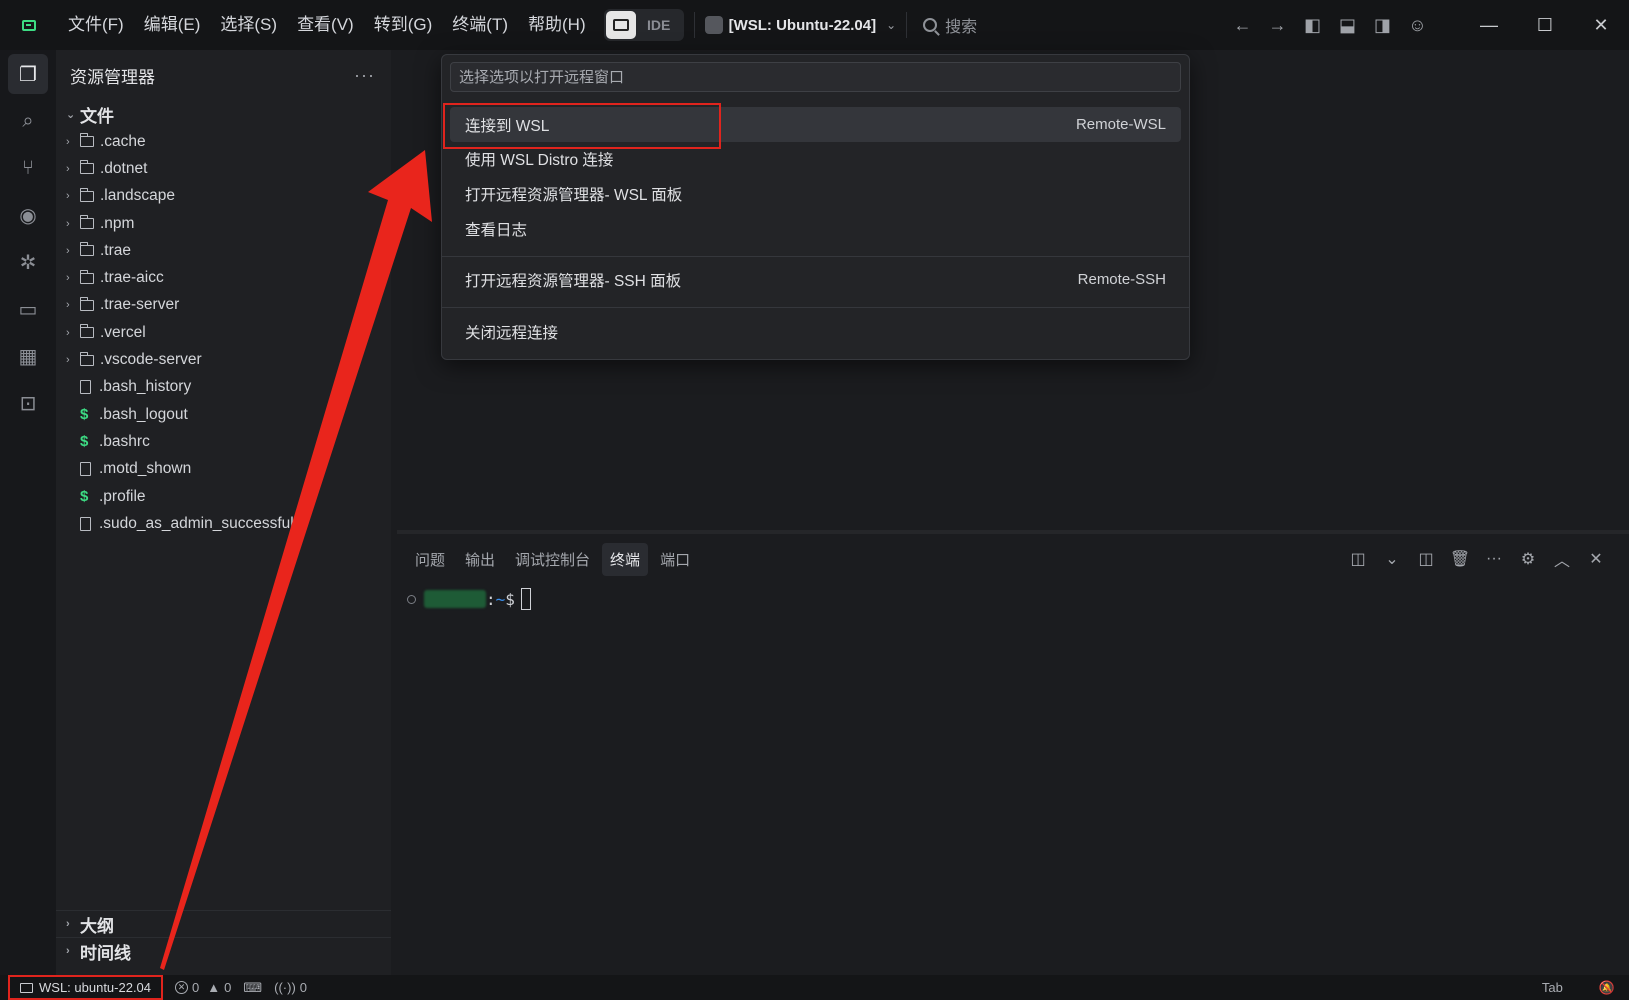 Image resolution: width=1629 pixels, height=1000 pixels. I want to click on extensions-icon: ▦, so click(28, 356).